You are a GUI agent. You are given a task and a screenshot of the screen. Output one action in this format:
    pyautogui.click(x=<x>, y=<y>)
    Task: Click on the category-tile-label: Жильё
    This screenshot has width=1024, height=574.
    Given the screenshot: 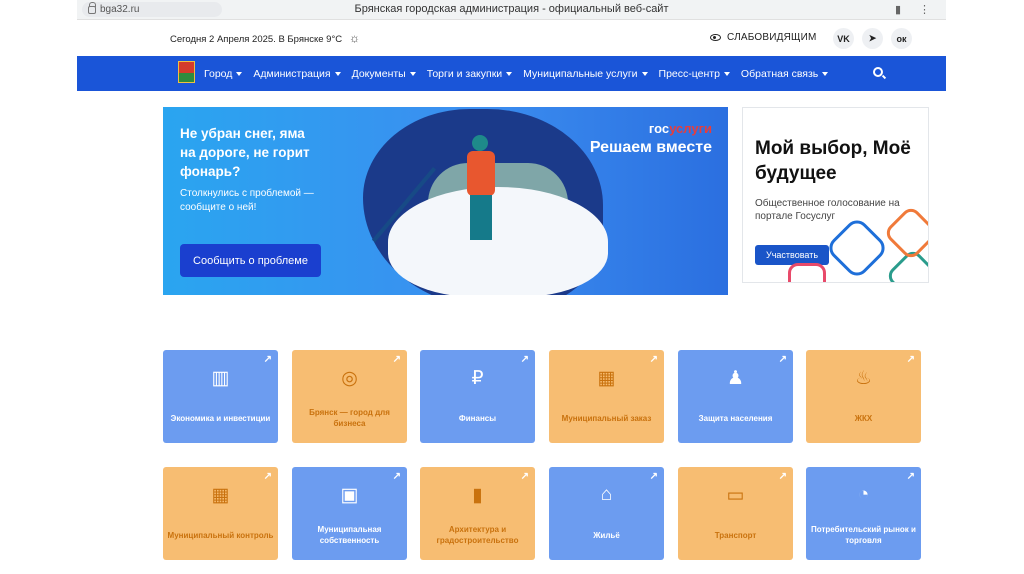 What is the action you would take?
    pyautogui.click(x=606, y=535)
    